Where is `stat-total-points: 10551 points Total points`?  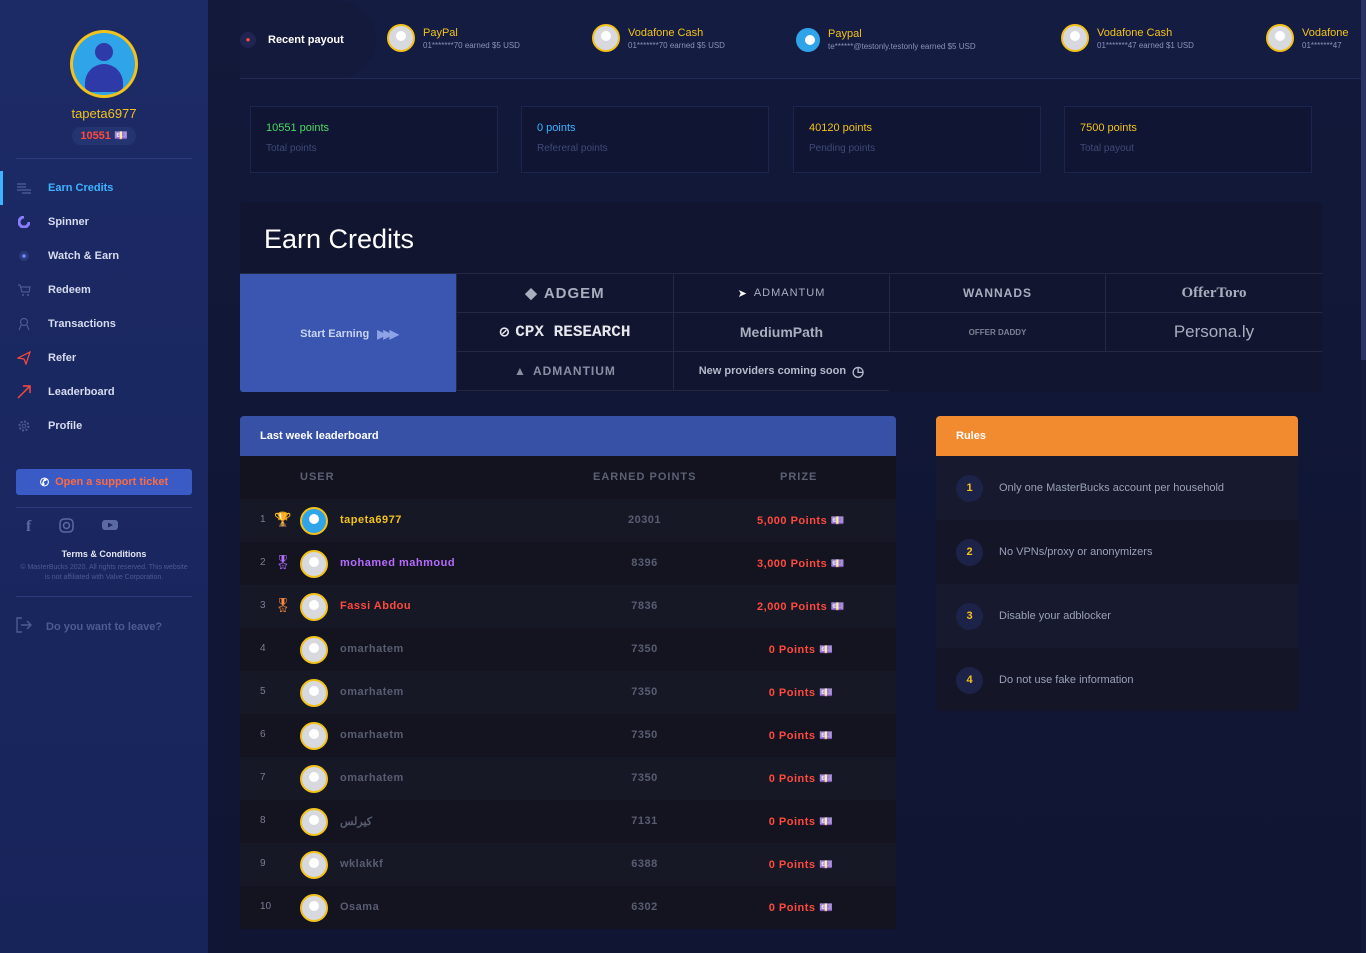
stat-total-points: 10551 points Total points is located at coordinates (374, 139).